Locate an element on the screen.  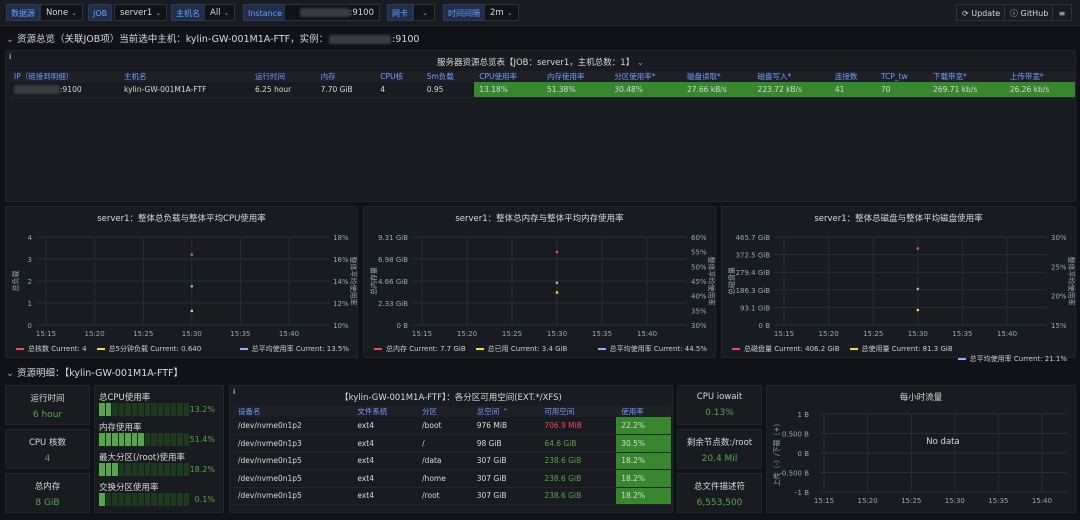
interval-select: 2m ⌄ is located at coordinates (501, 12).